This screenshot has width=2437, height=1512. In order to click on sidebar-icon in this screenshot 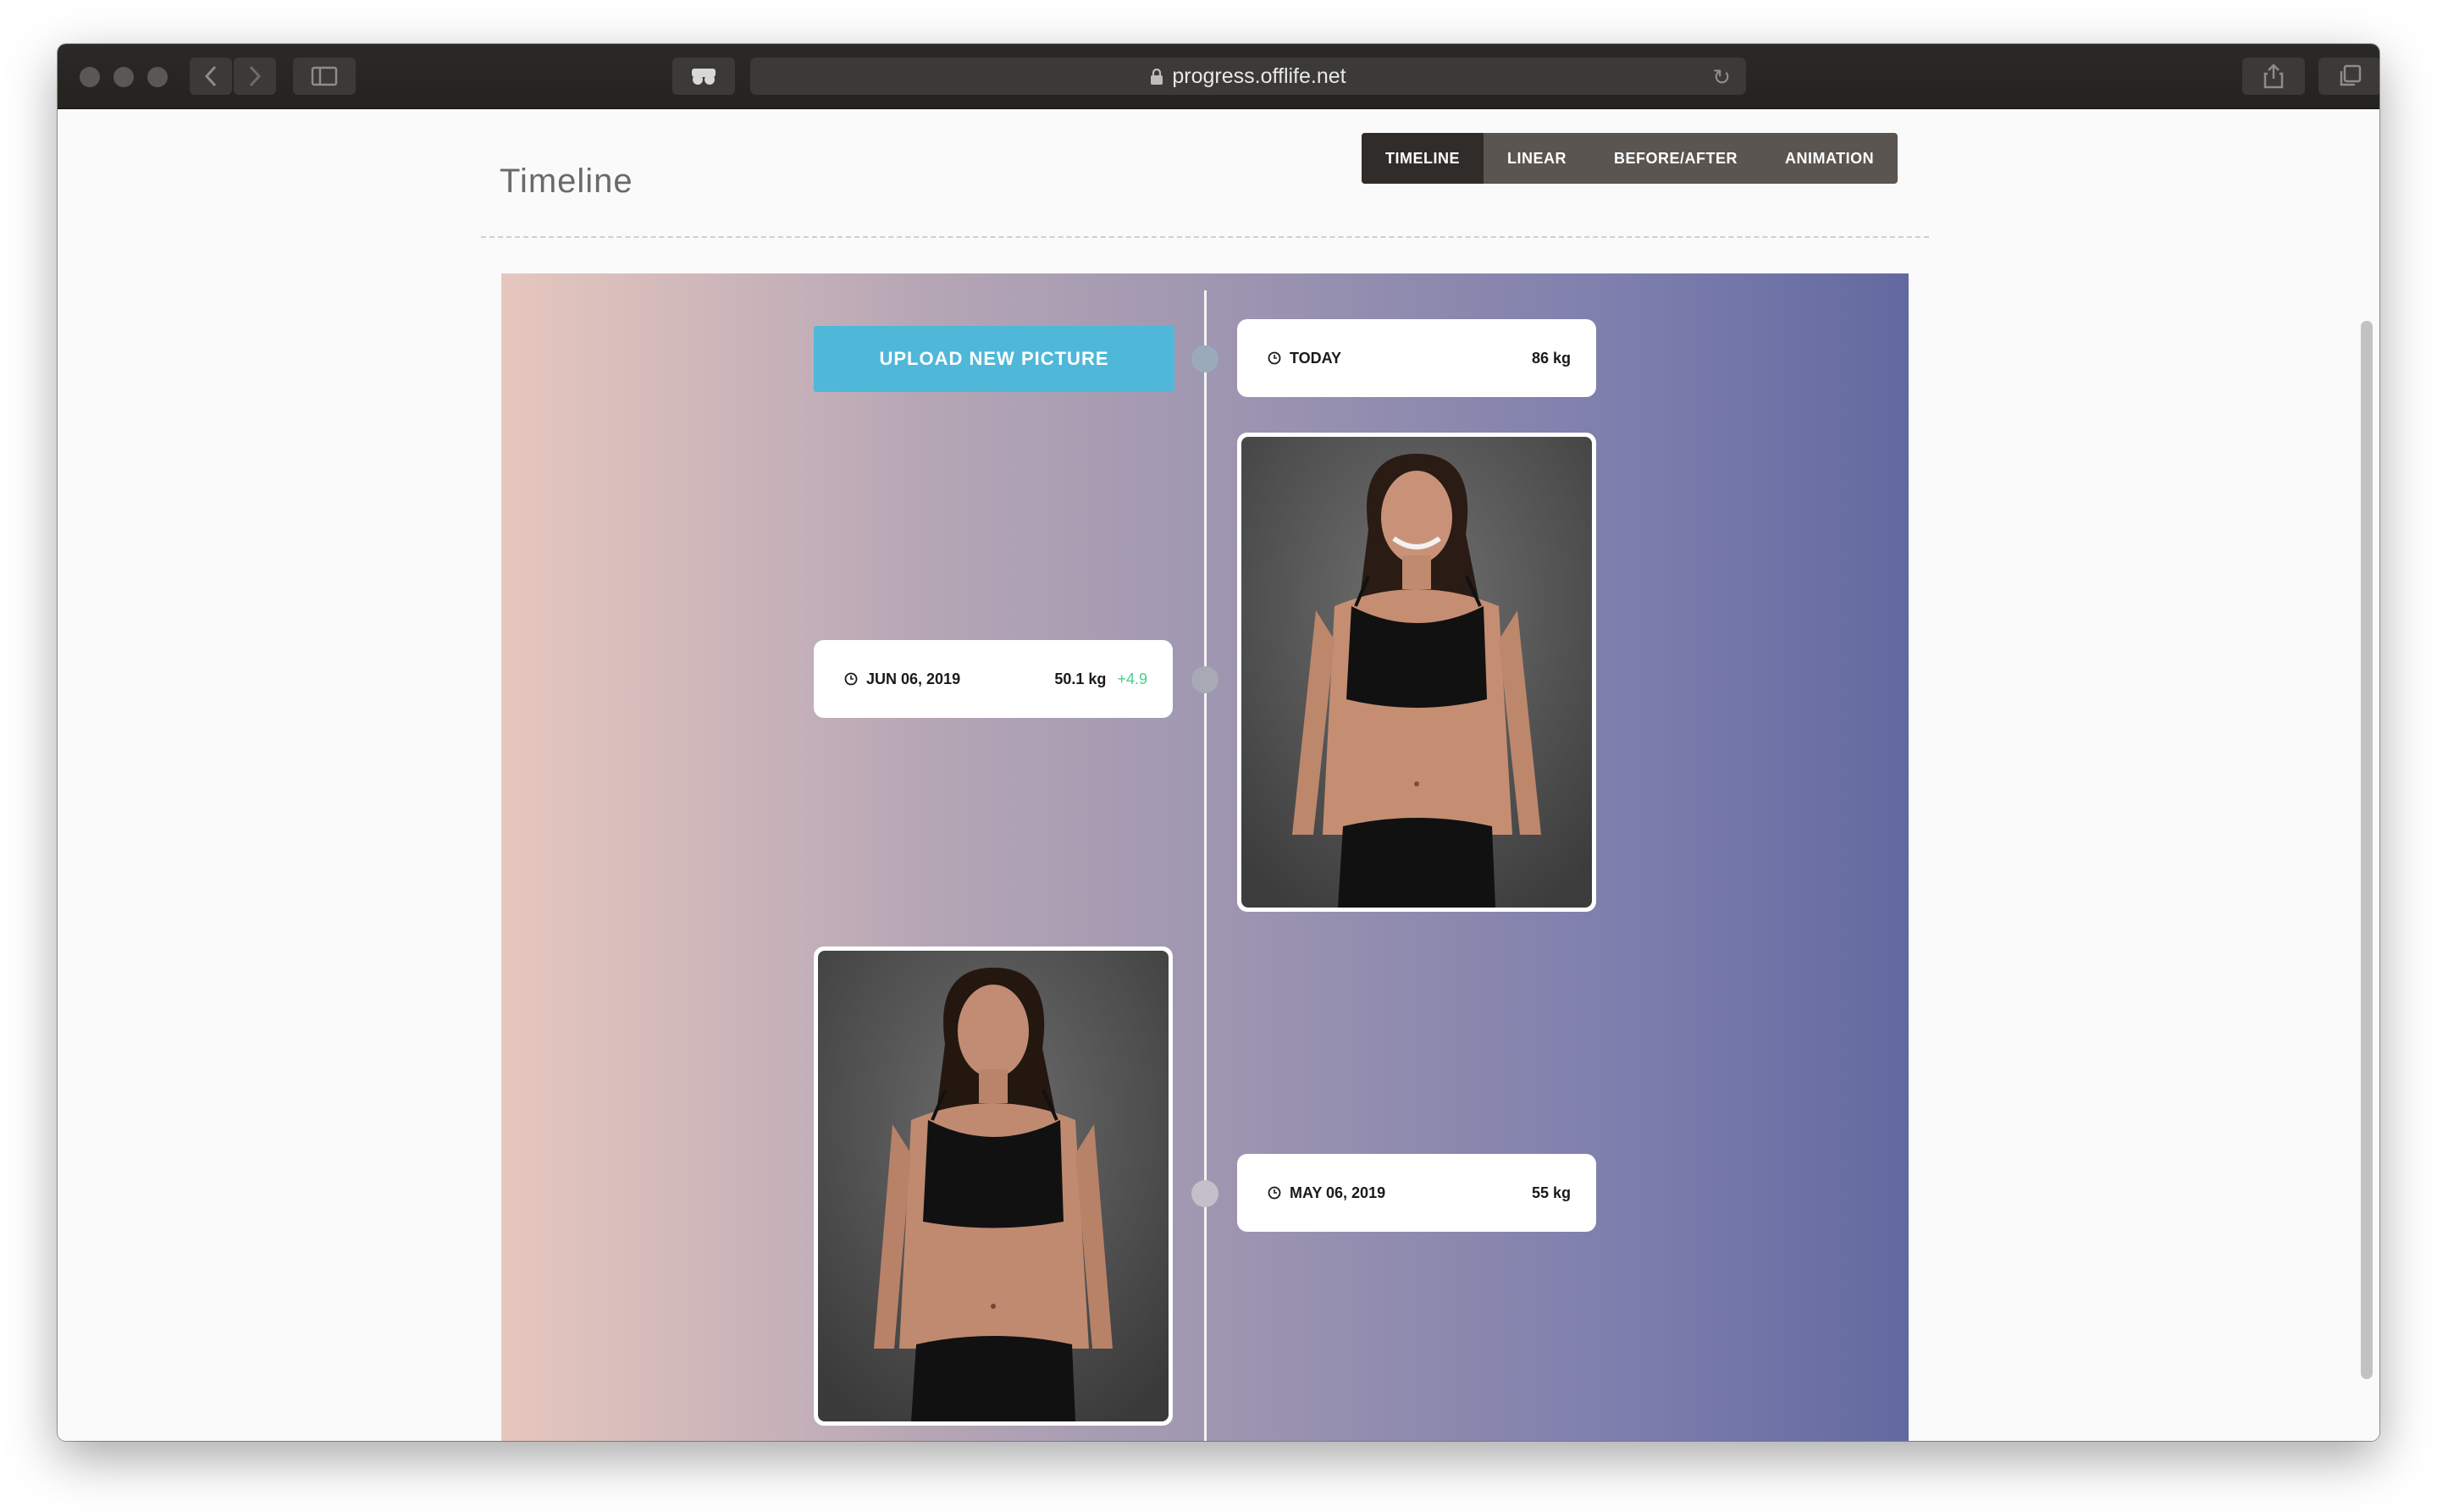, I will do `click(324, 76)`.